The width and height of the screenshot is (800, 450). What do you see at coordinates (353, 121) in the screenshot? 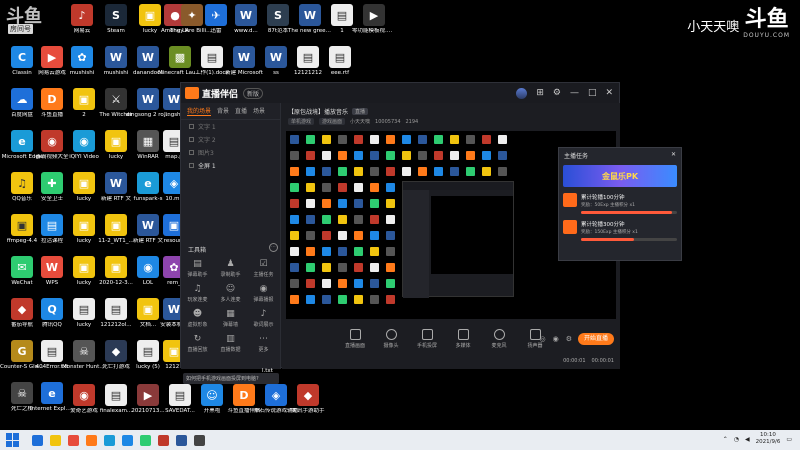
I see `room-meta: 单机游戏 游戏画面 小天天噢 10005734 2194` at bounding box center [353, 121].